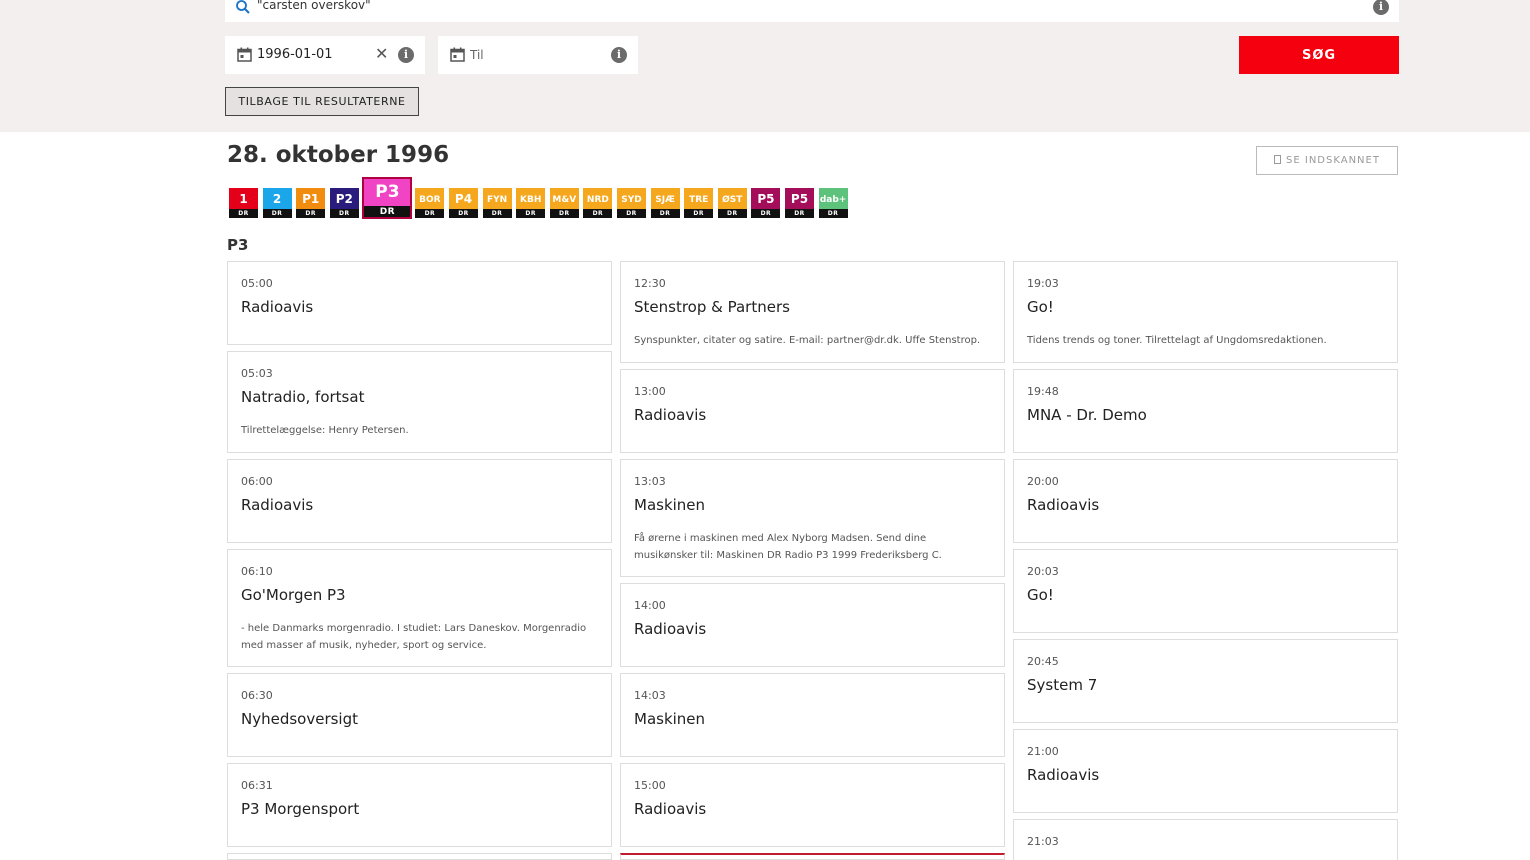 The width and height of the screenshot is (1530, 860). What do you see at coordinates (1043, 391) in the screenshot?
I see `program-time: 19:48` at bounding box center [1043, 391].